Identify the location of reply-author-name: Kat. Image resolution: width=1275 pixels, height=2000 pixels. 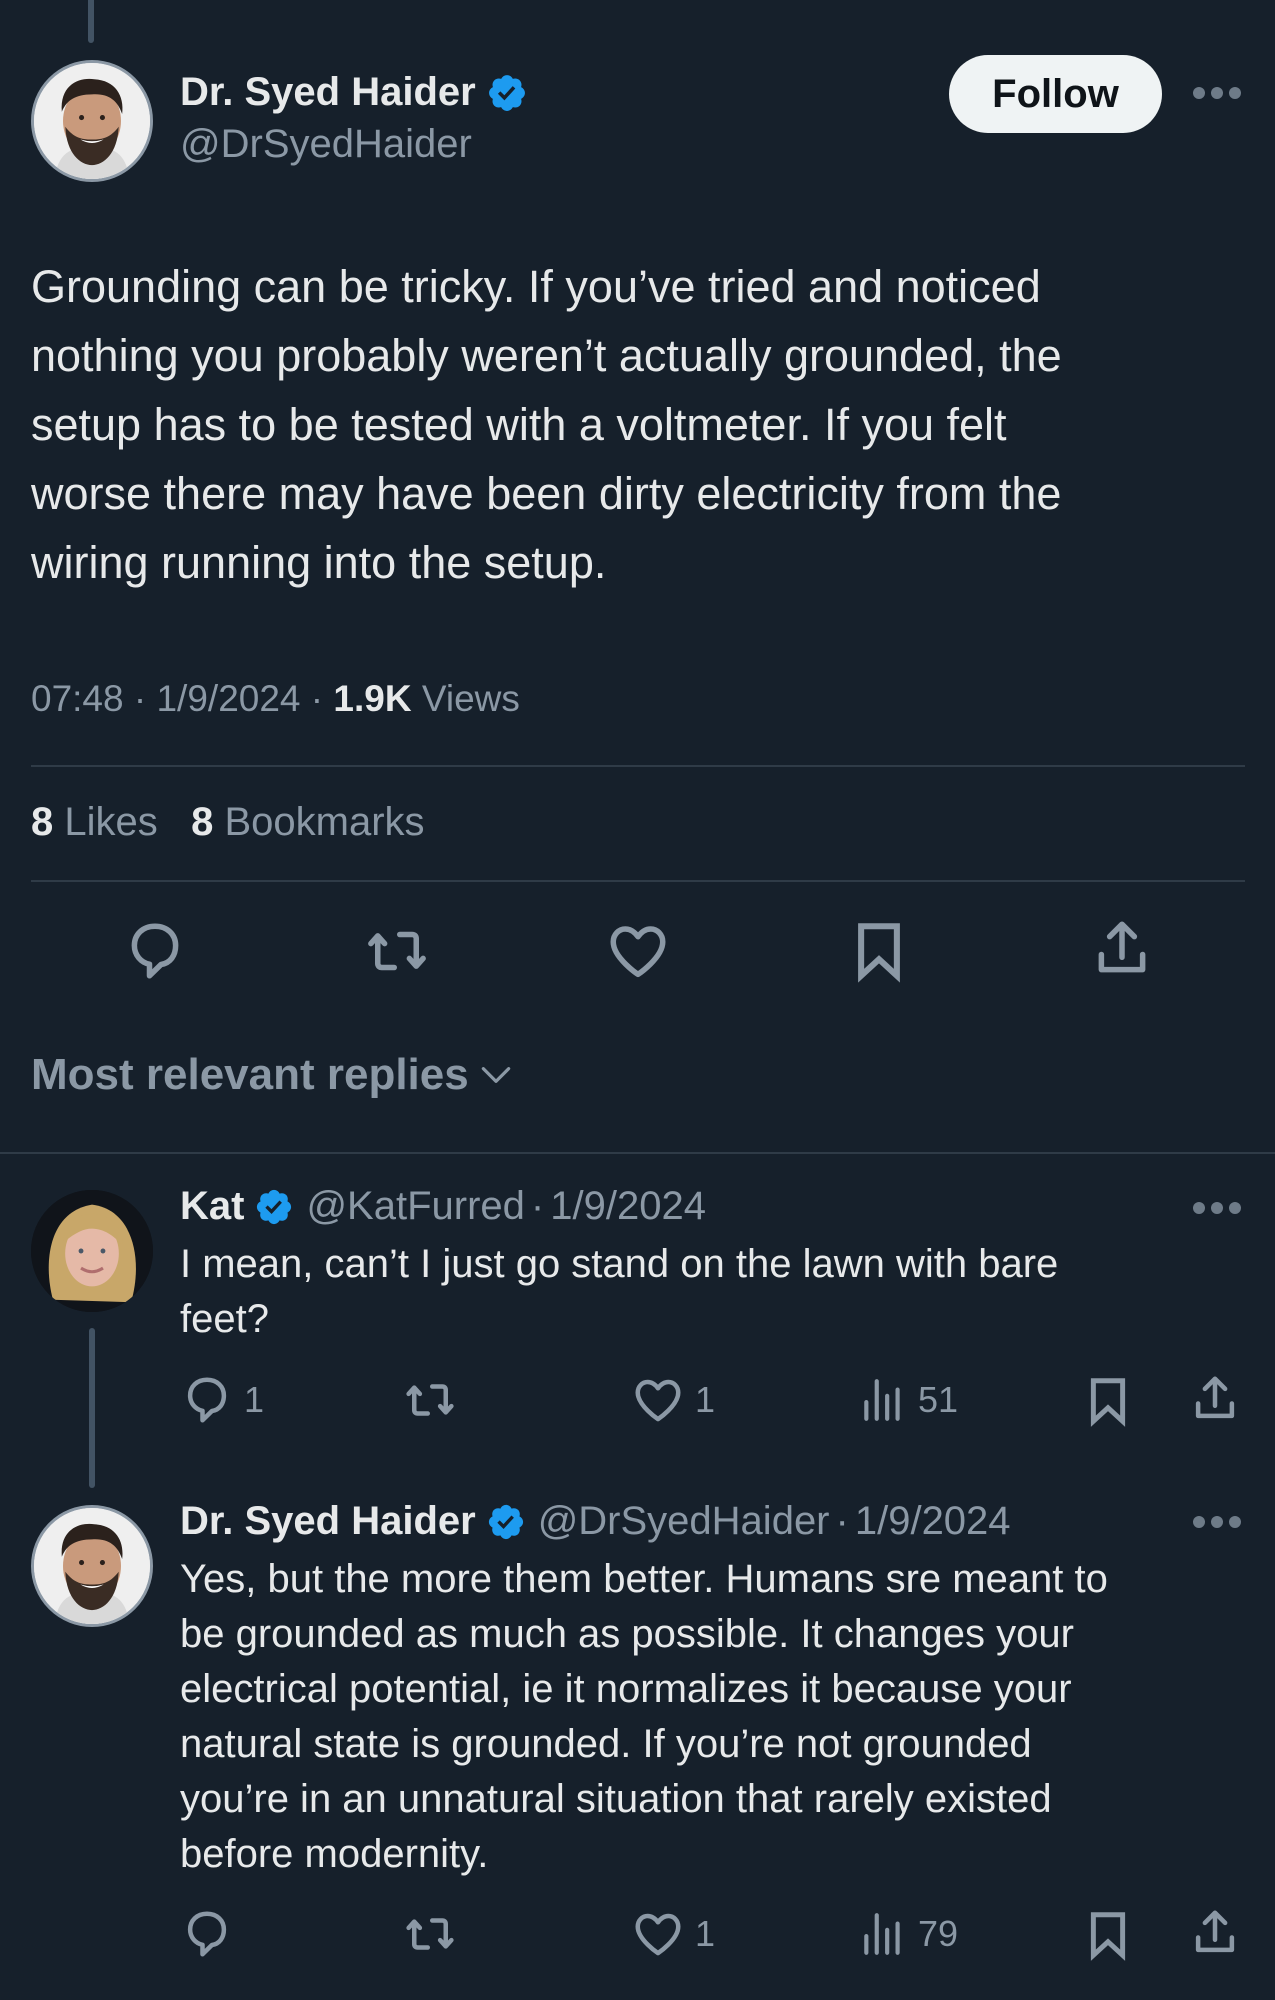
(212, 1206).